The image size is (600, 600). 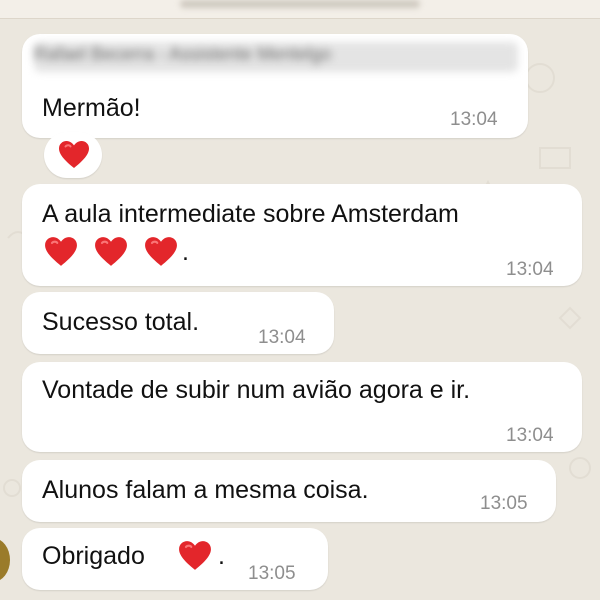 I want to click on sender-name: Rafael Becerra - Assistente Mentelgo, so click(x=183, y=54).